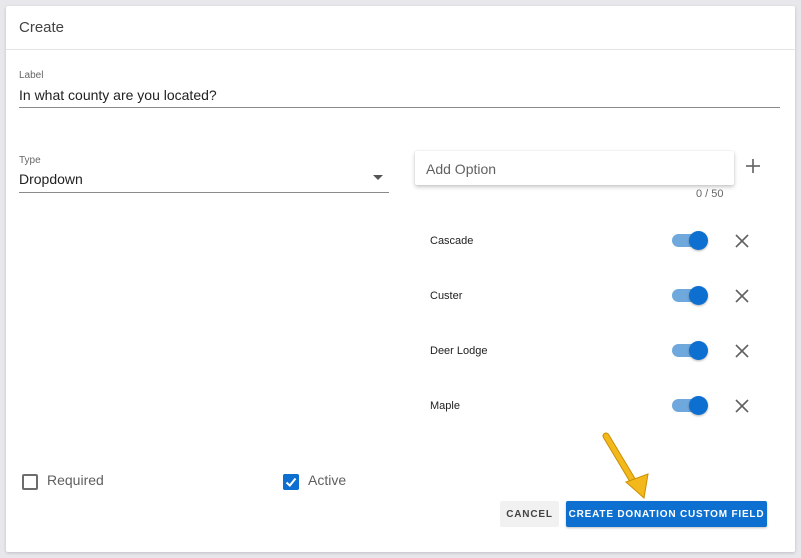  I want to click on option-label: Maple, so click(445, 406).